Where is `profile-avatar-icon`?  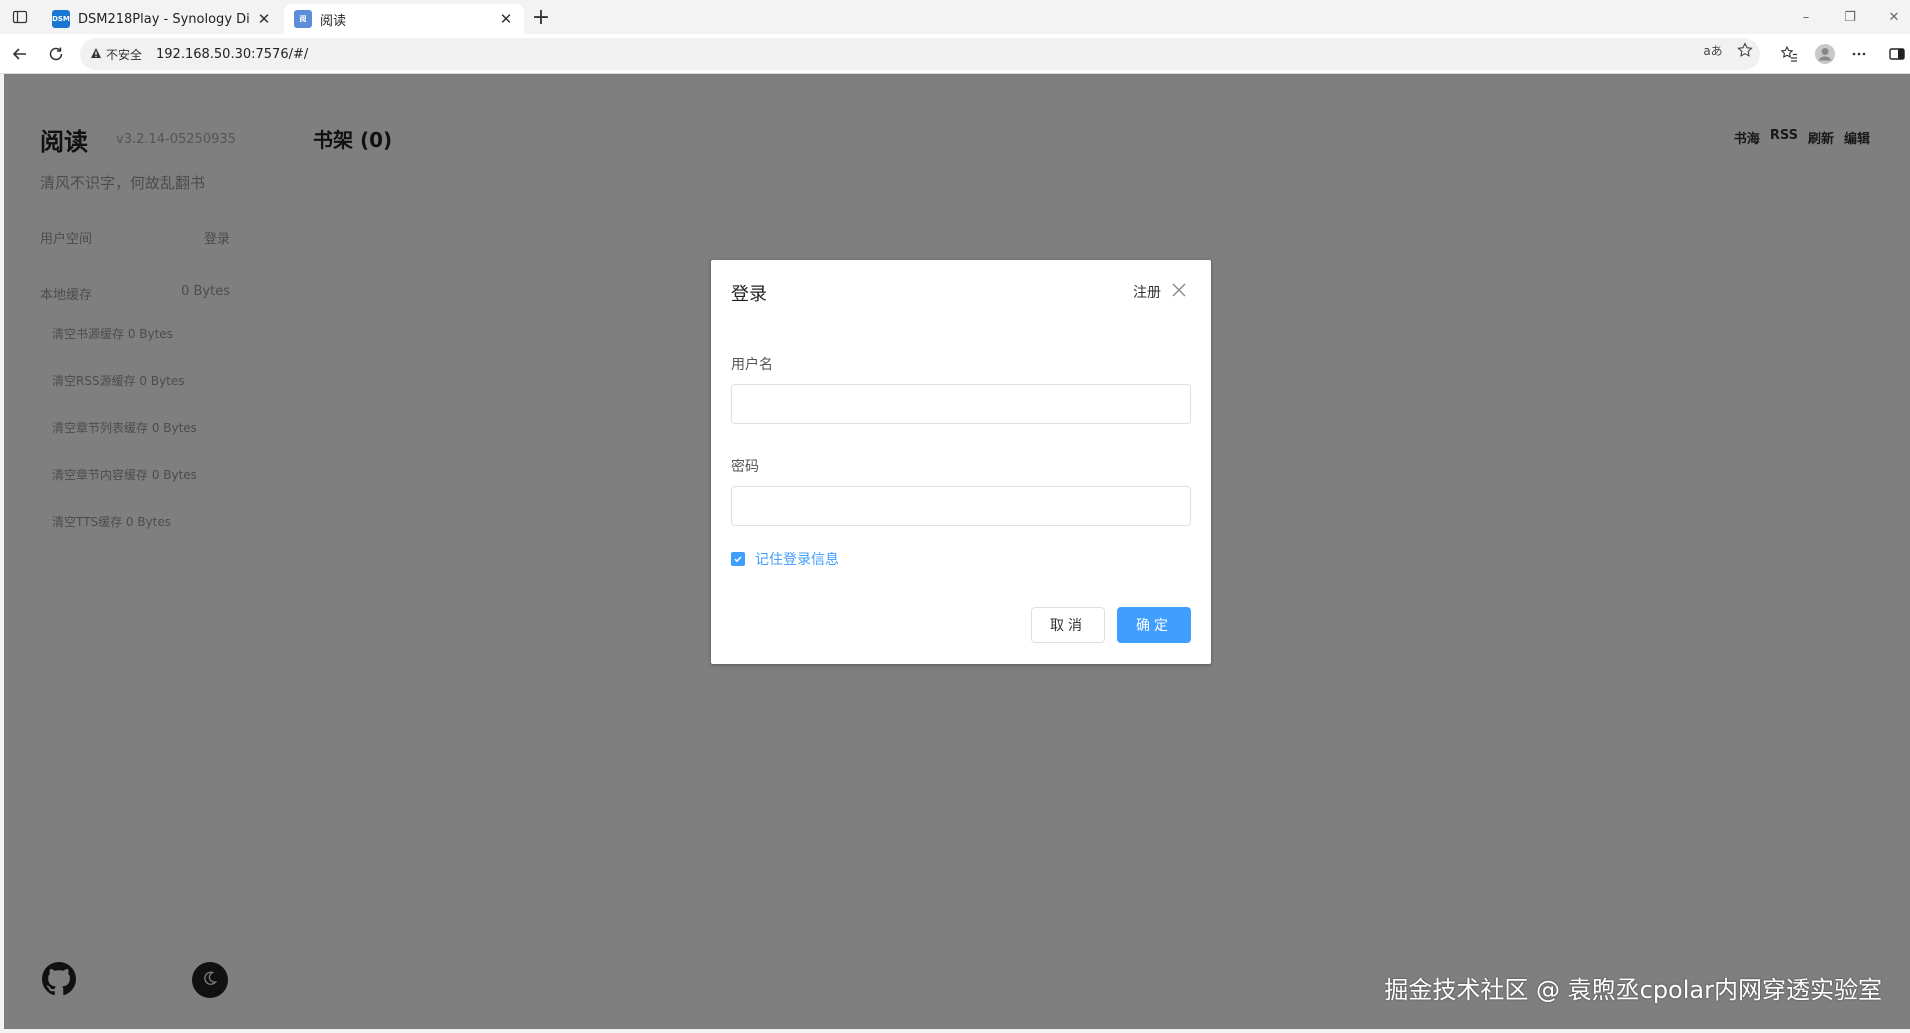
profile-avatar-icon is located at coordinates (1825, 54).